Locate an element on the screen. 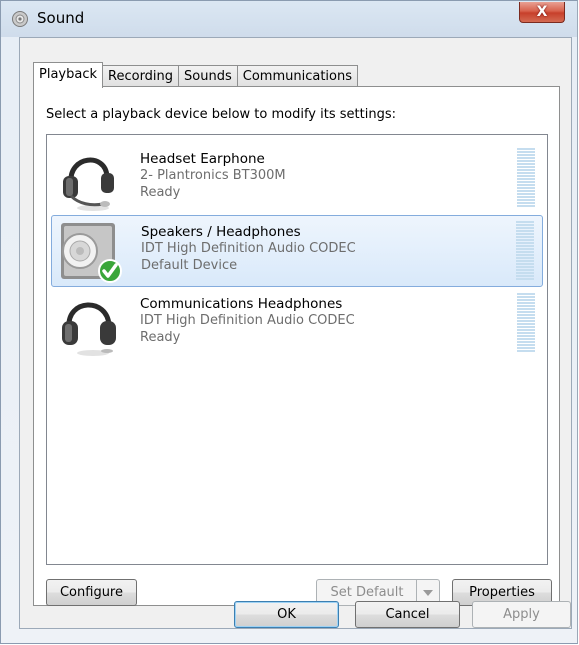 This screenshot has width=579, height=645. headset-icon is located at coordinates (90, 179).